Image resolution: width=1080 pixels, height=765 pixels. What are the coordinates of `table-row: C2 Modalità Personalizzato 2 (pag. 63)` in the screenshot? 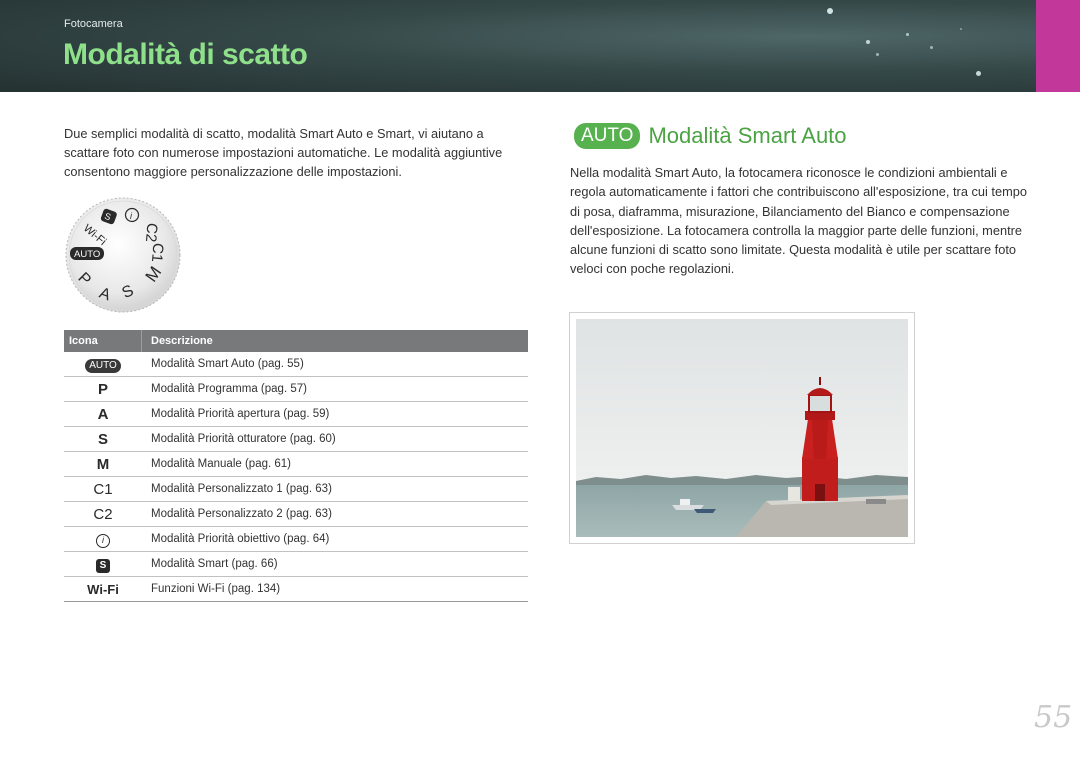 It's located at (296, 514).